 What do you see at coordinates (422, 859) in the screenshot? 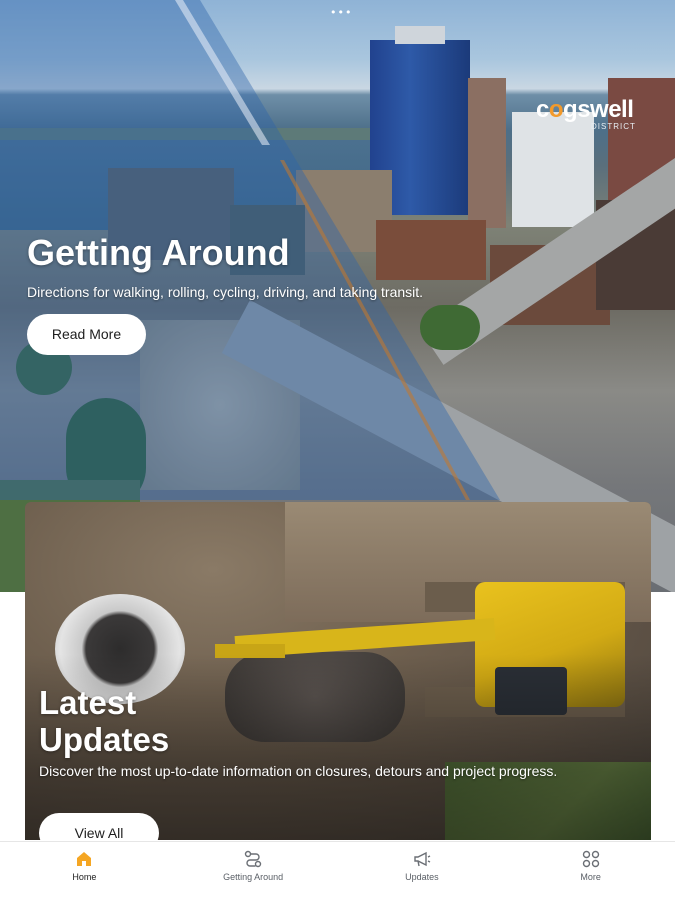
I see `megaphone-icon` at bounding box center [422, 859].